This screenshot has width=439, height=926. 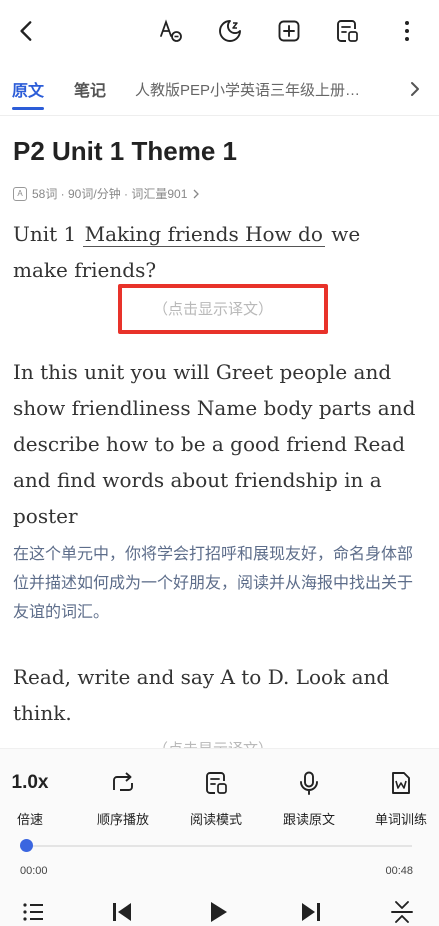 I want to click on play-button, so click(x=218, y=911).